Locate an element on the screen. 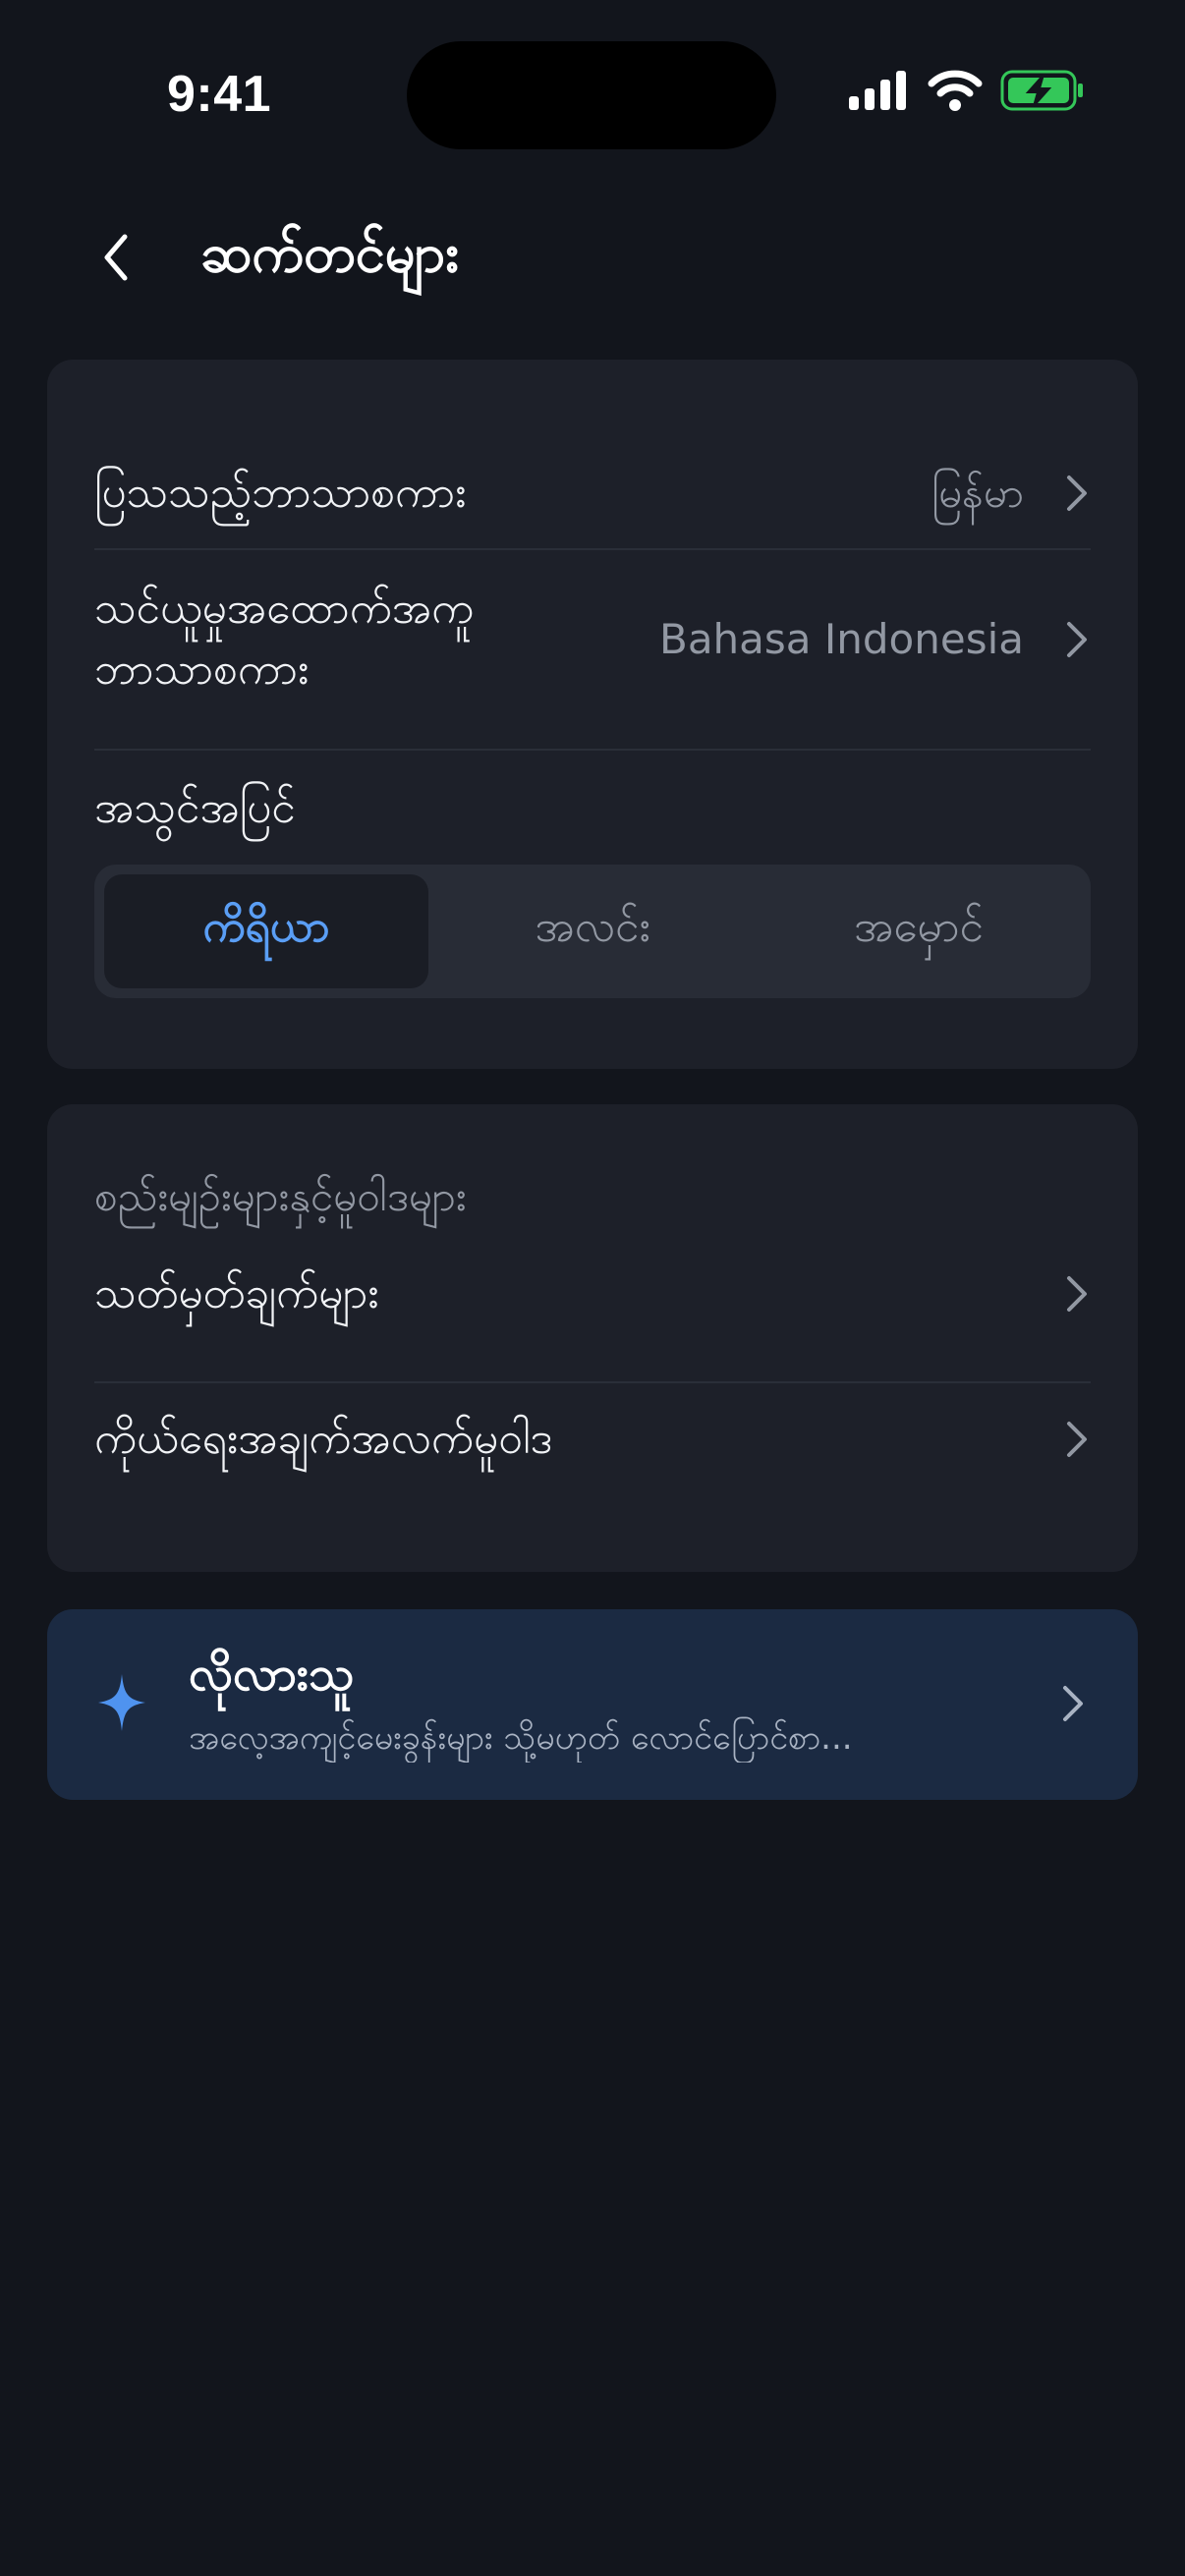 This screenshot has width=1185, height=2576. feedback-title: လိုလားသူ is located at coordinates (272, 1674).